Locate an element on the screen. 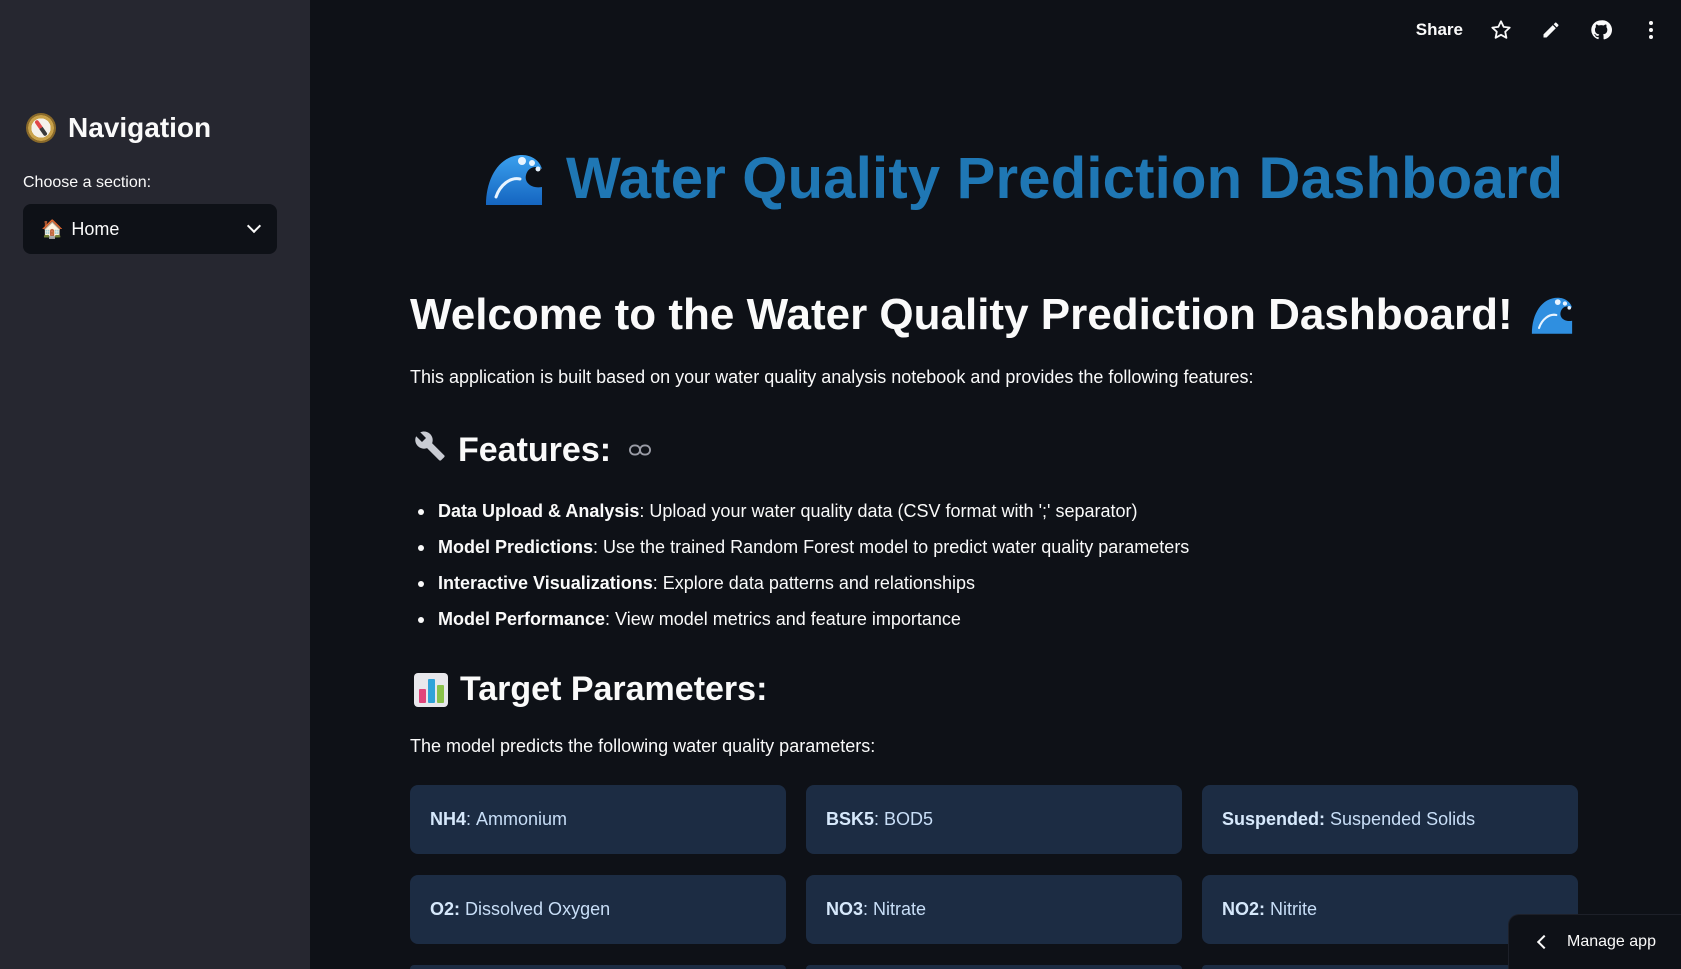  wrench-icon is located at coordinates (430, 450).